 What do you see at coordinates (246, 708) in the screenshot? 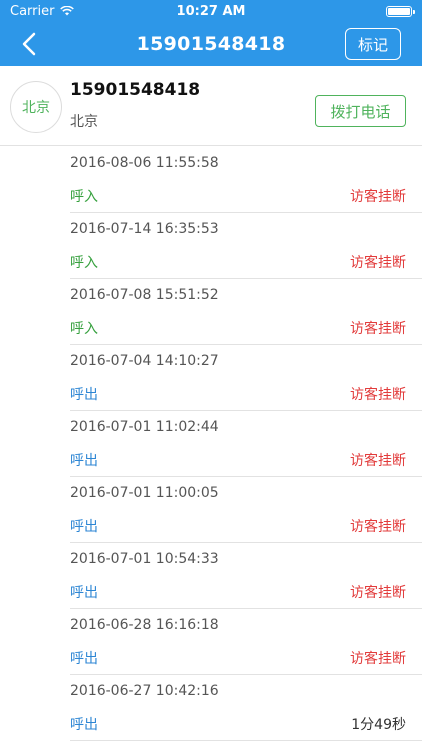
I see `list-item: 2016-06-27 10:42:16 呼出 1分49秒` at bounding box center [246, 708].